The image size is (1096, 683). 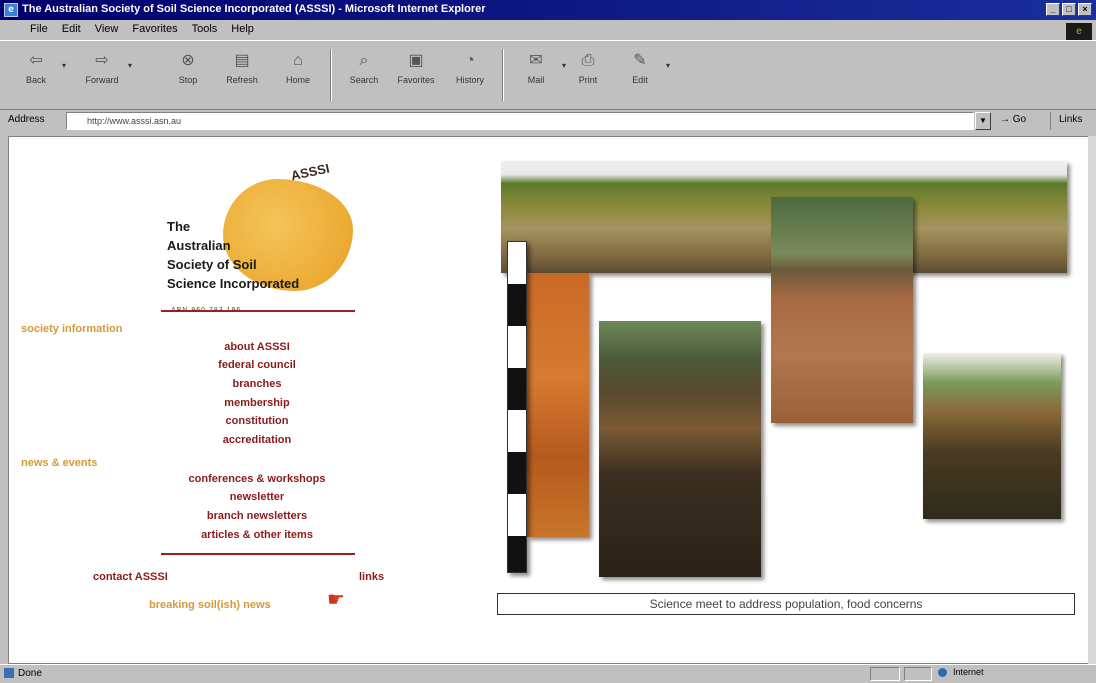 I want to click on minimize-icon: _, so click(x=1053, y=9).